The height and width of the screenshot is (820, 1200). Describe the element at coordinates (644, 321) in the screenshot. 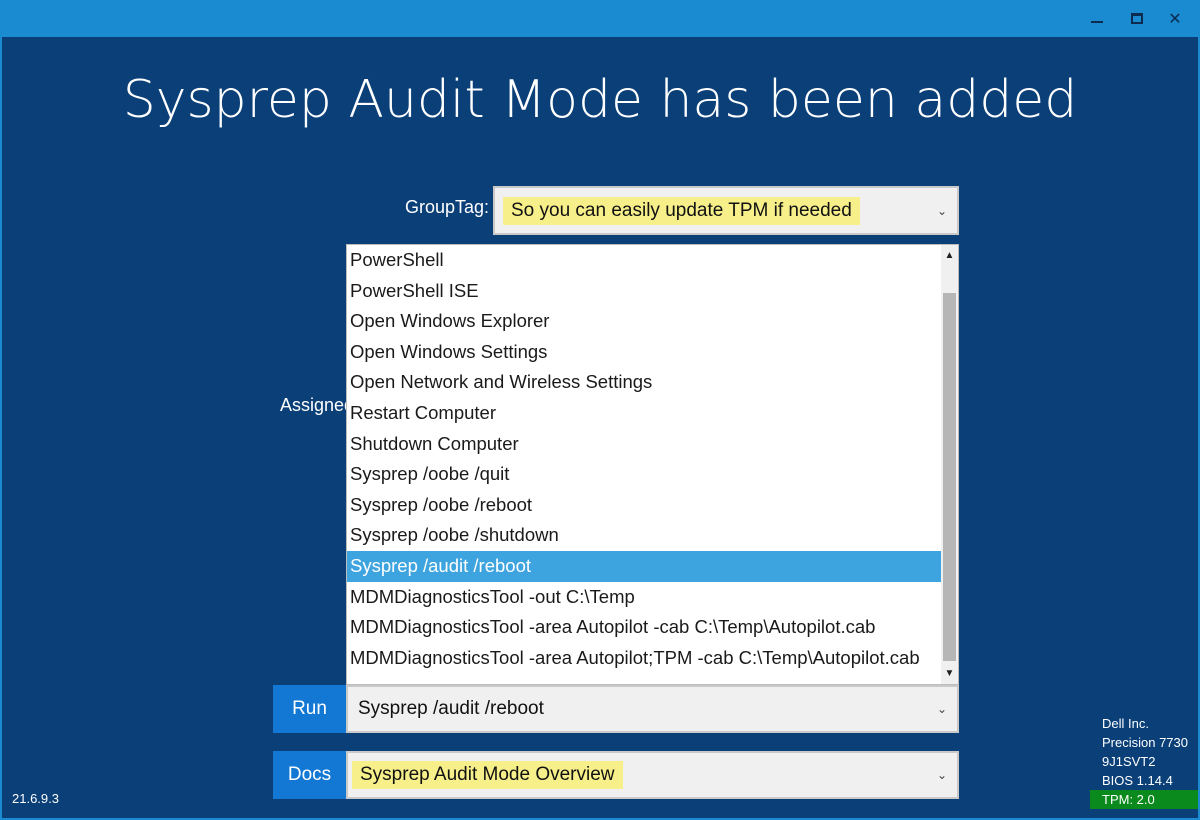

I see `list-item: Open Windows Explorer` at that location.